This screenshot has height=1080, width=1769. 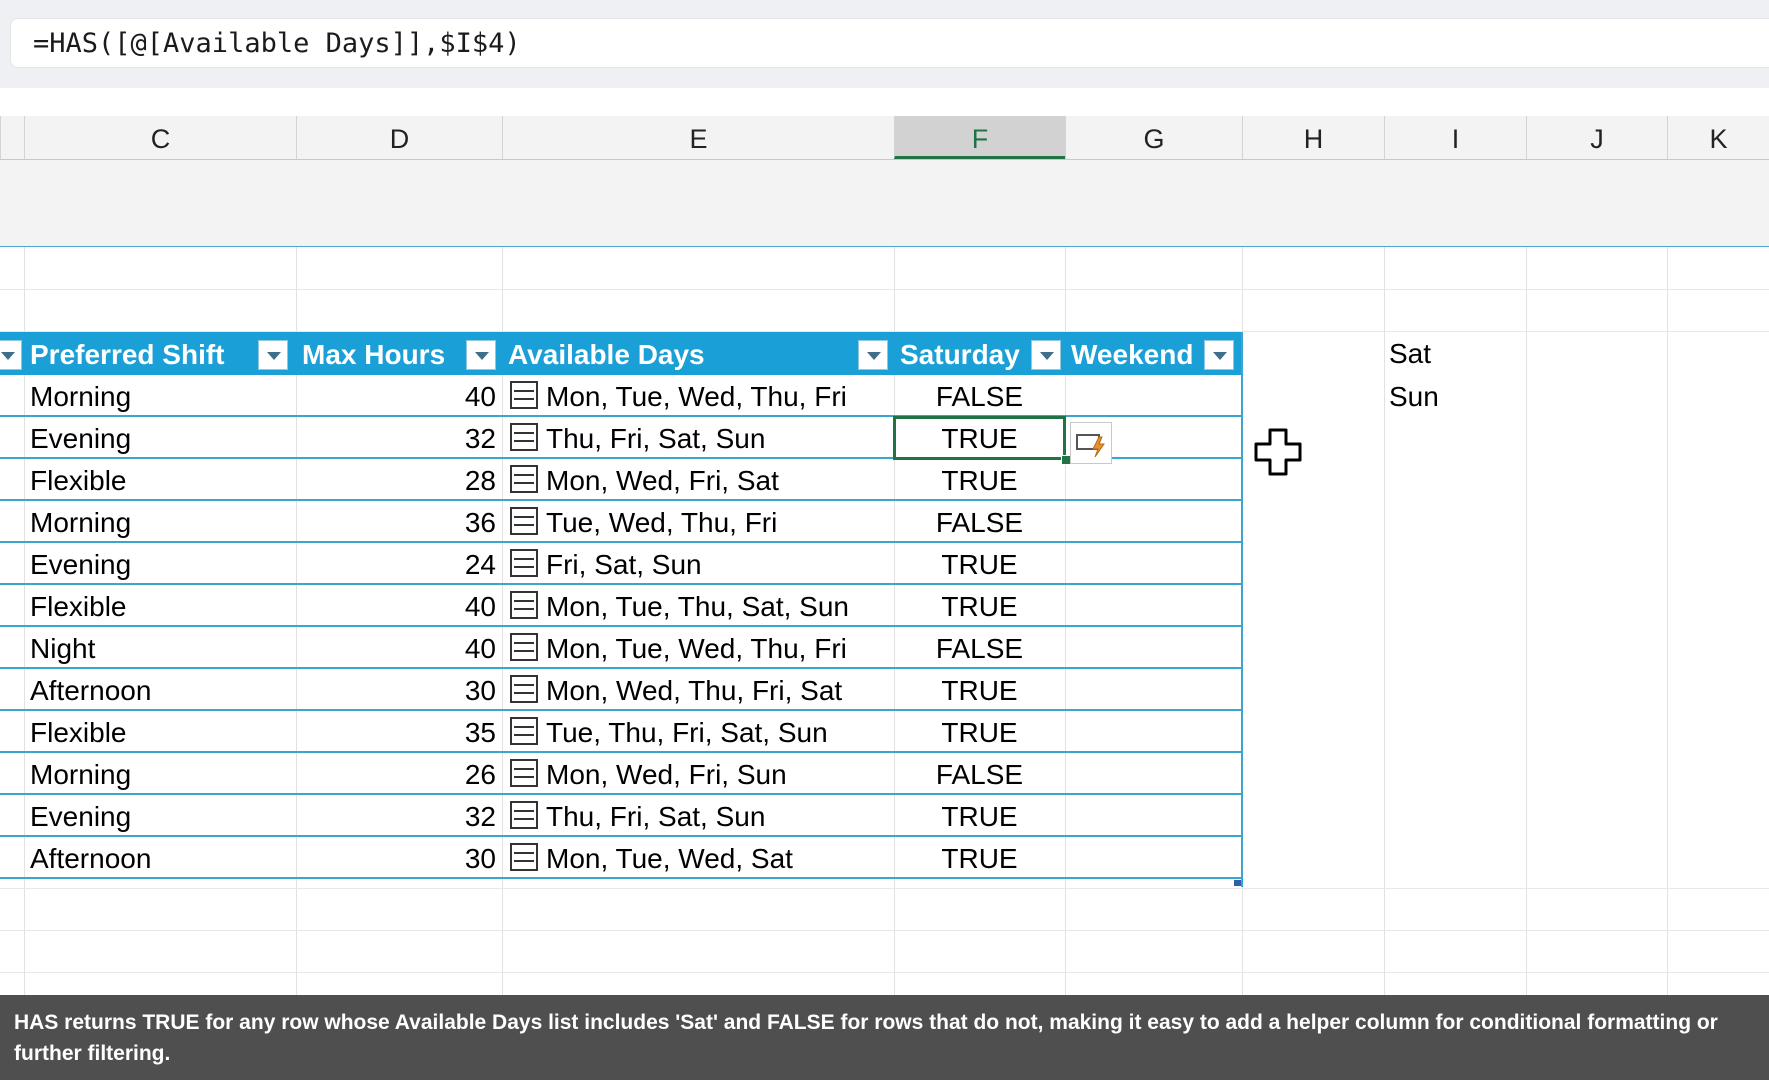 What do you see at coordinates (960, 354) in the screenshot?
I see `header-label: Saturday` at bounding box center [960, 354].